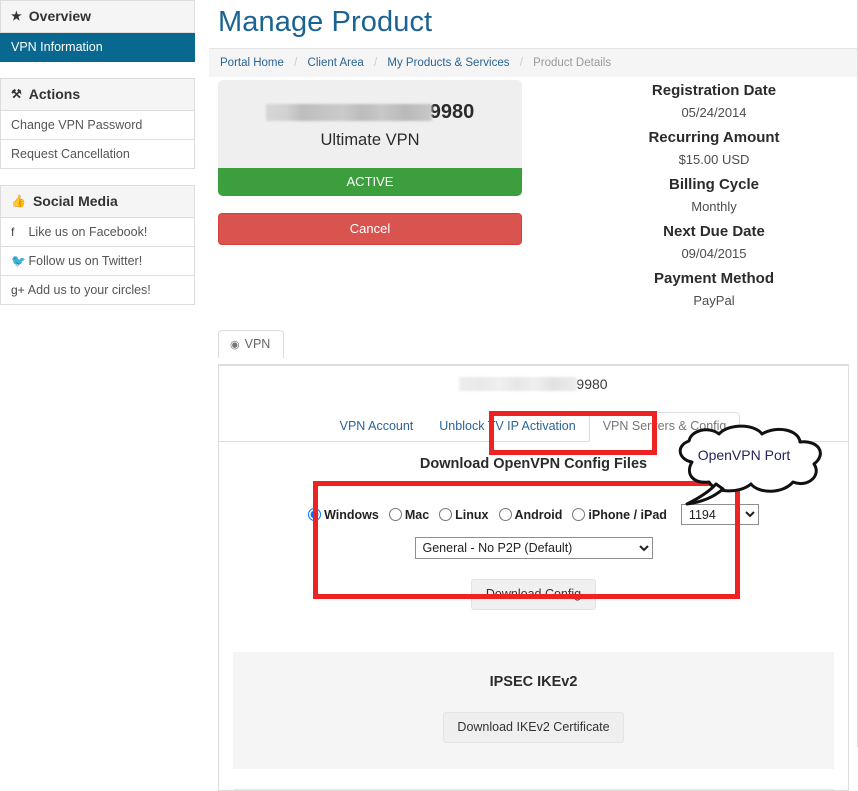 This screenshot has width=858, height=791. What do you see at coordinates (325, 22) in the screenshot?
I see `page-title: Manage Product` at bounding box center [325, 22].